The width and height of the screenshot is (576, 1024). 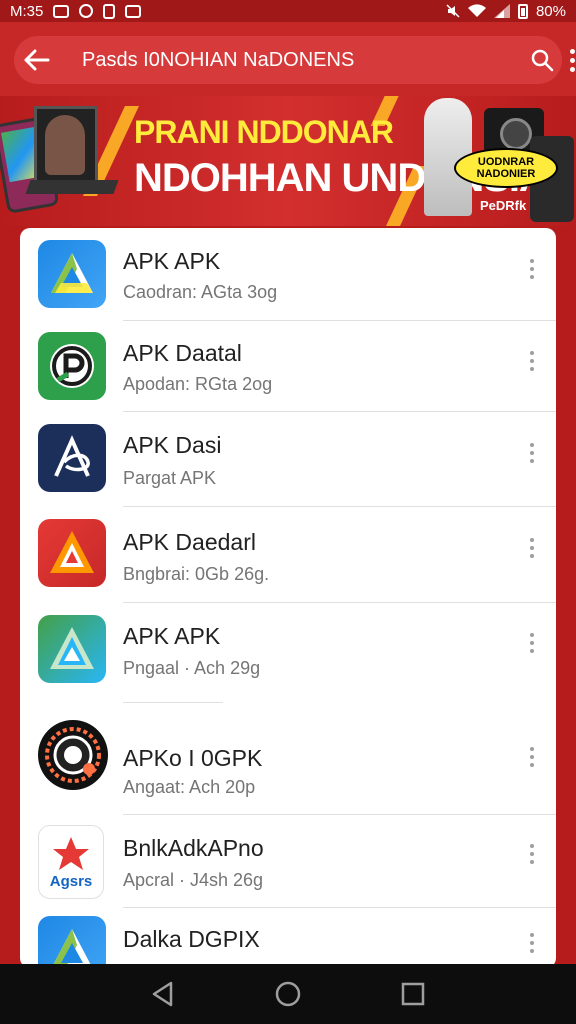 What do you see at coordinates (172, 445) in the screenshot?
I see `app-name: APK Dasi` at bounding box center [172, 445].